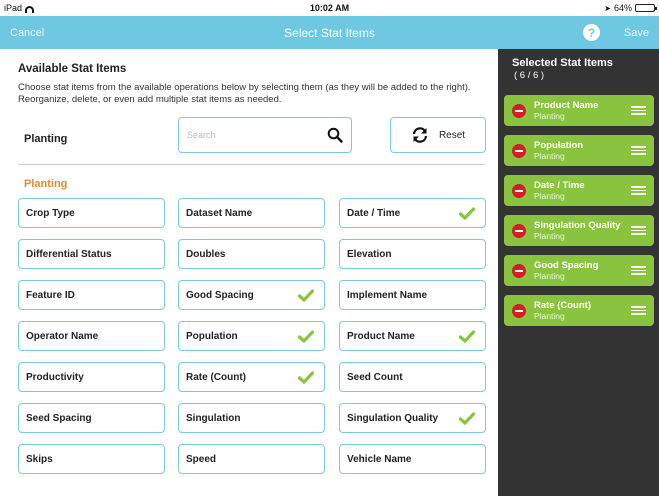 The image size is (659, 496). I want to click on stat-tile-speed: Speed, so click(251, 459).